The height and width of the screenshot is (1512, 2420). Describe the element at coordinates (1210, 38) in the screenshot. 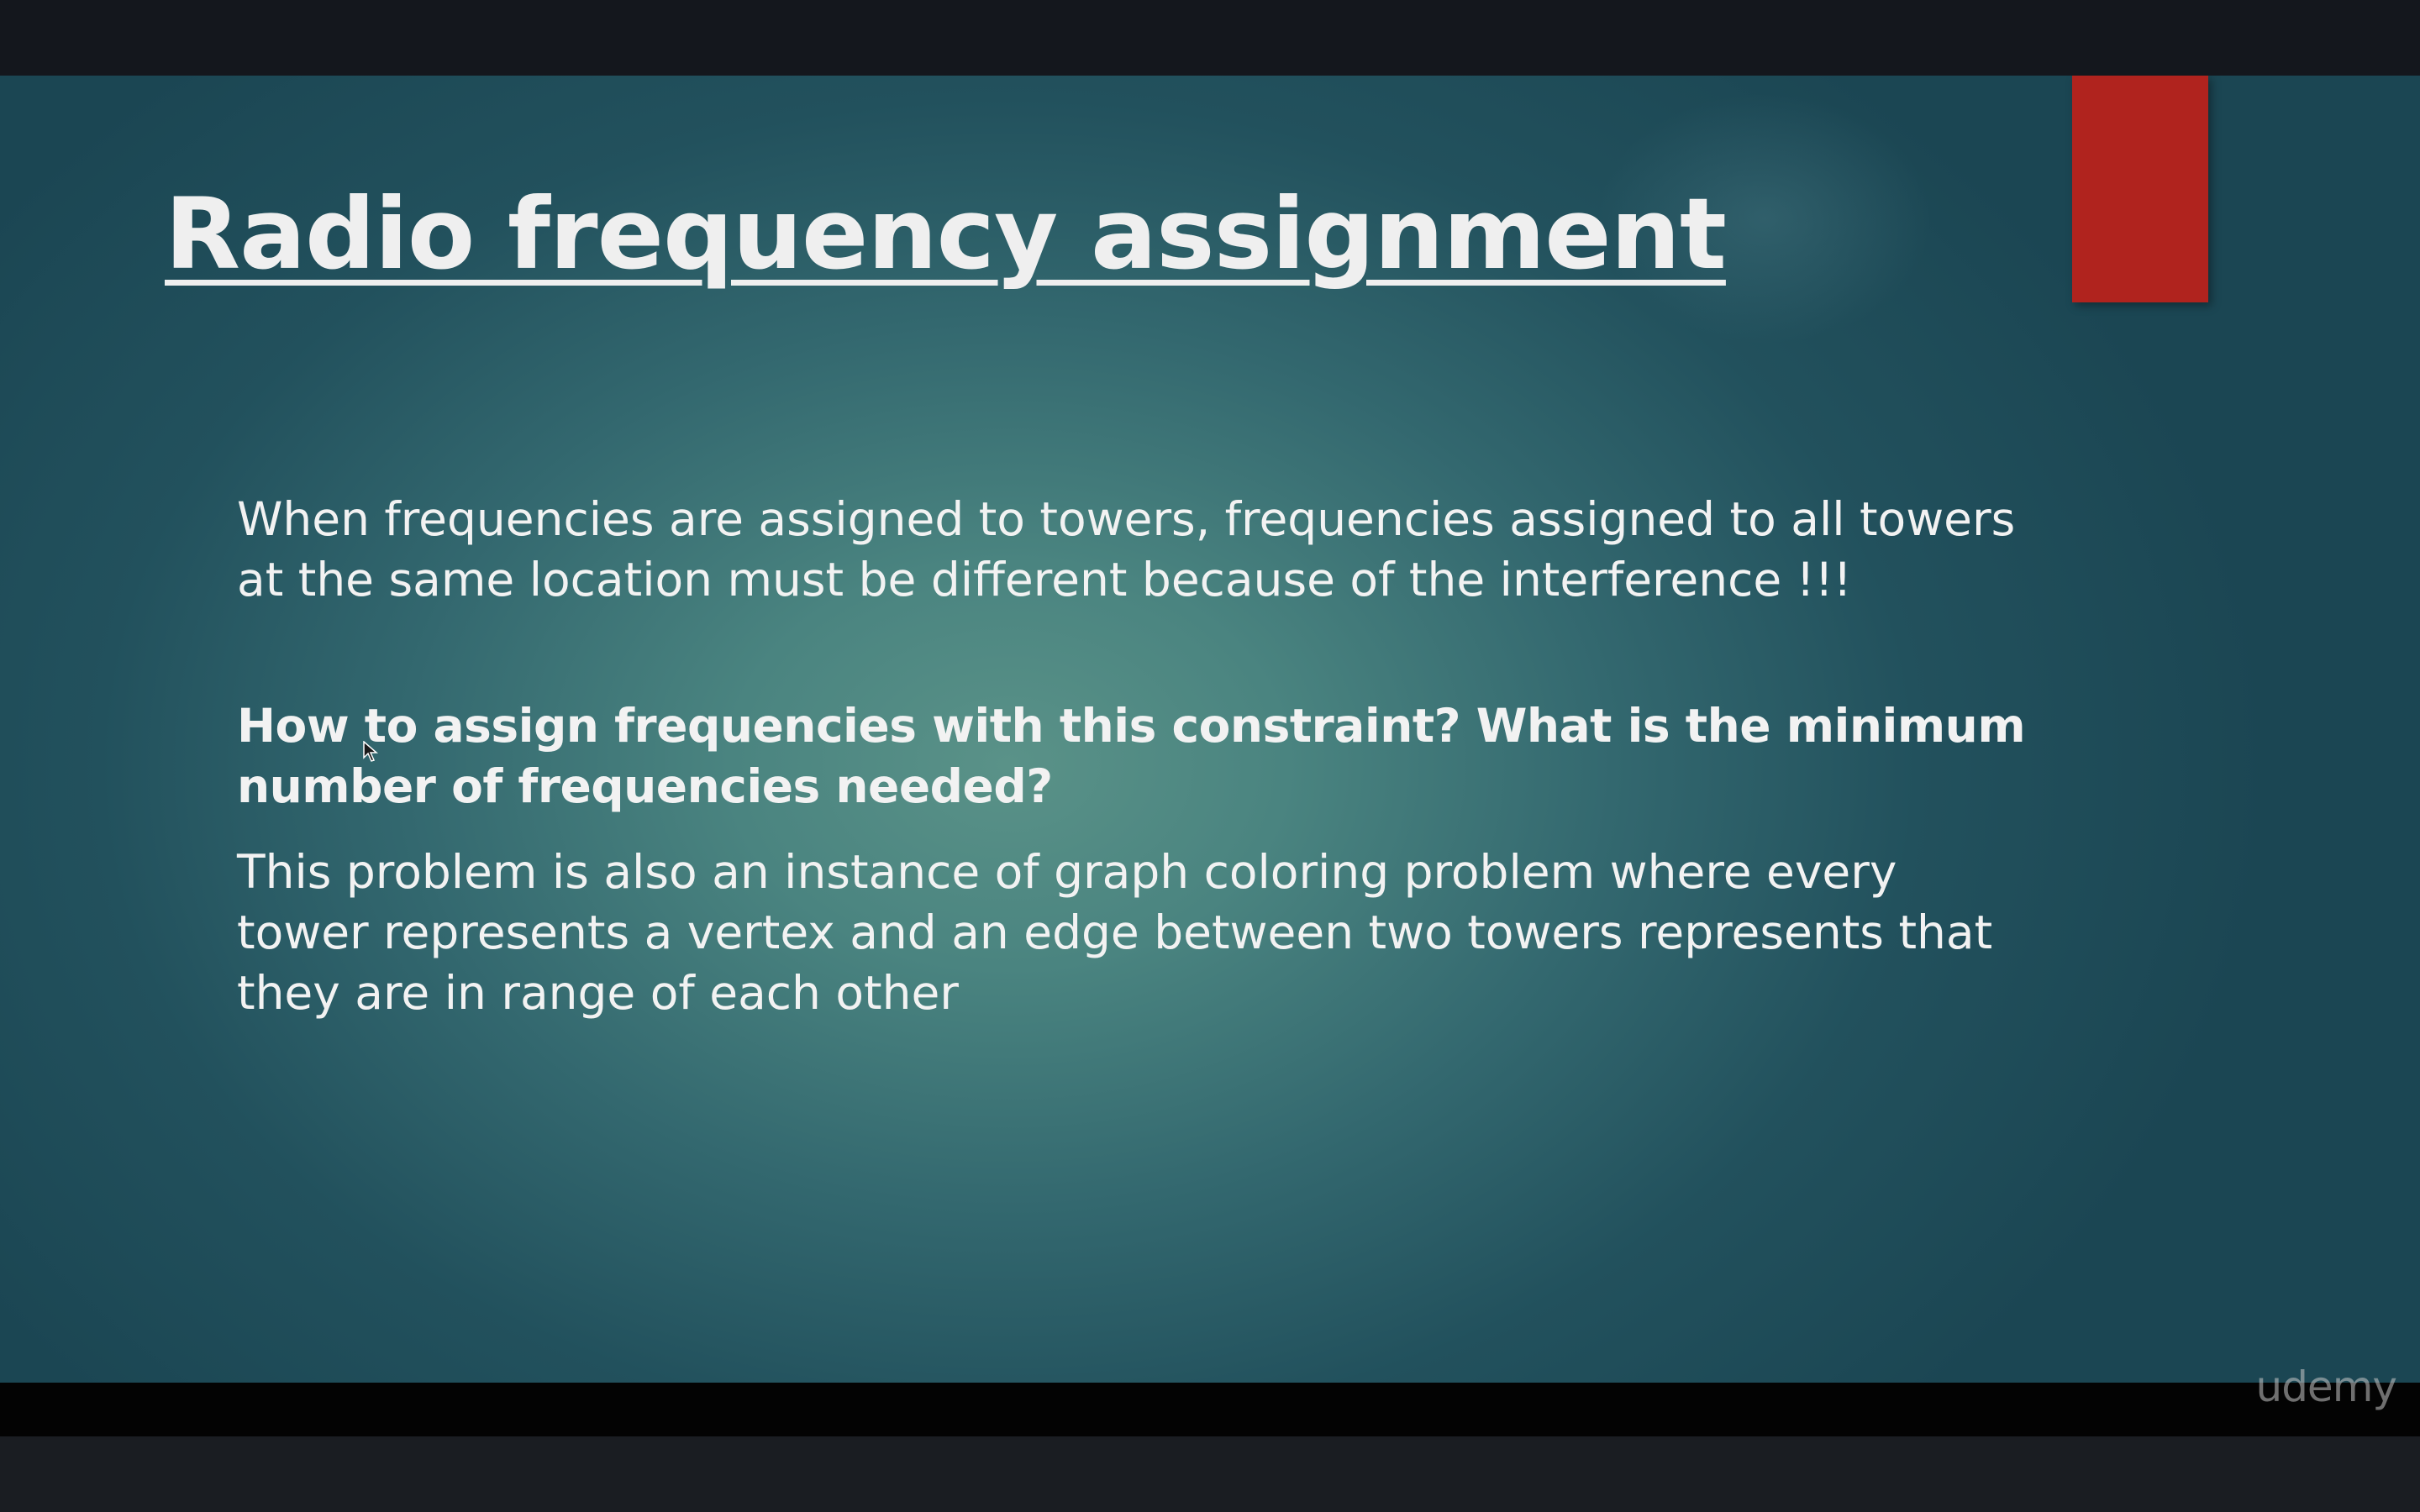

I see `video-top-bar` at that location.